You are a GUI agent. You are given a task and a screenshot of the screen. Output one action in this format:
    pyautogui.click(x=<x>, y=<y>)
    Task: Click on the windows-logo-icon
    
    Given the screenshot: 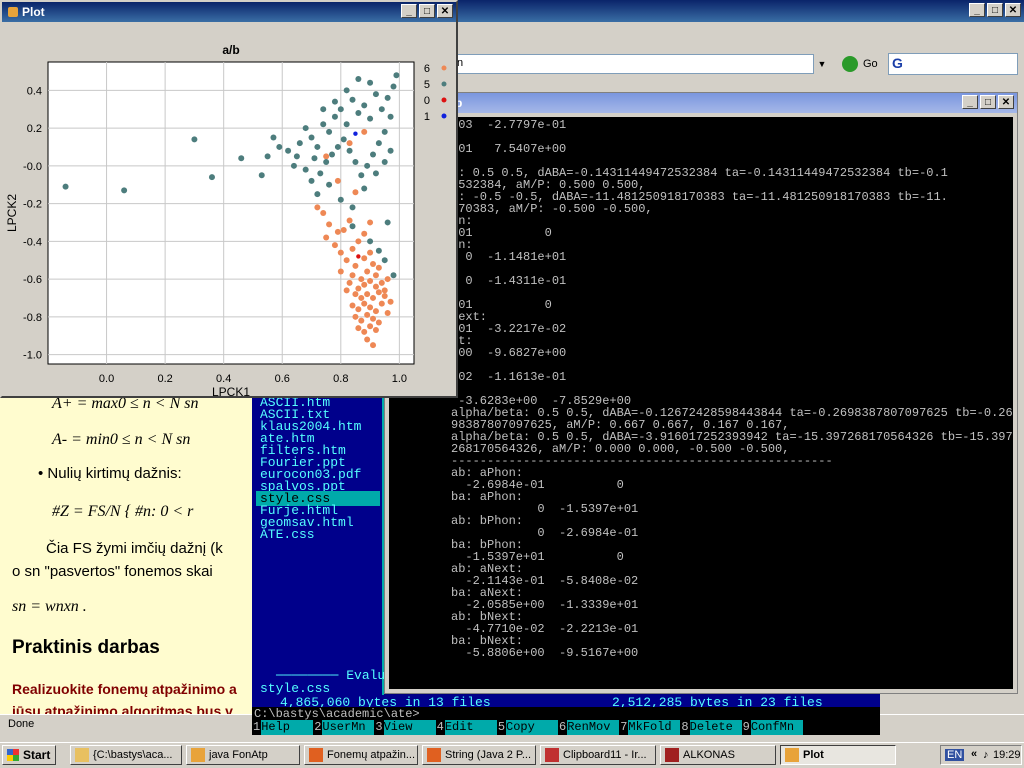 What is the action you would take?
    pyautogui.click(x=13, y=755)
    